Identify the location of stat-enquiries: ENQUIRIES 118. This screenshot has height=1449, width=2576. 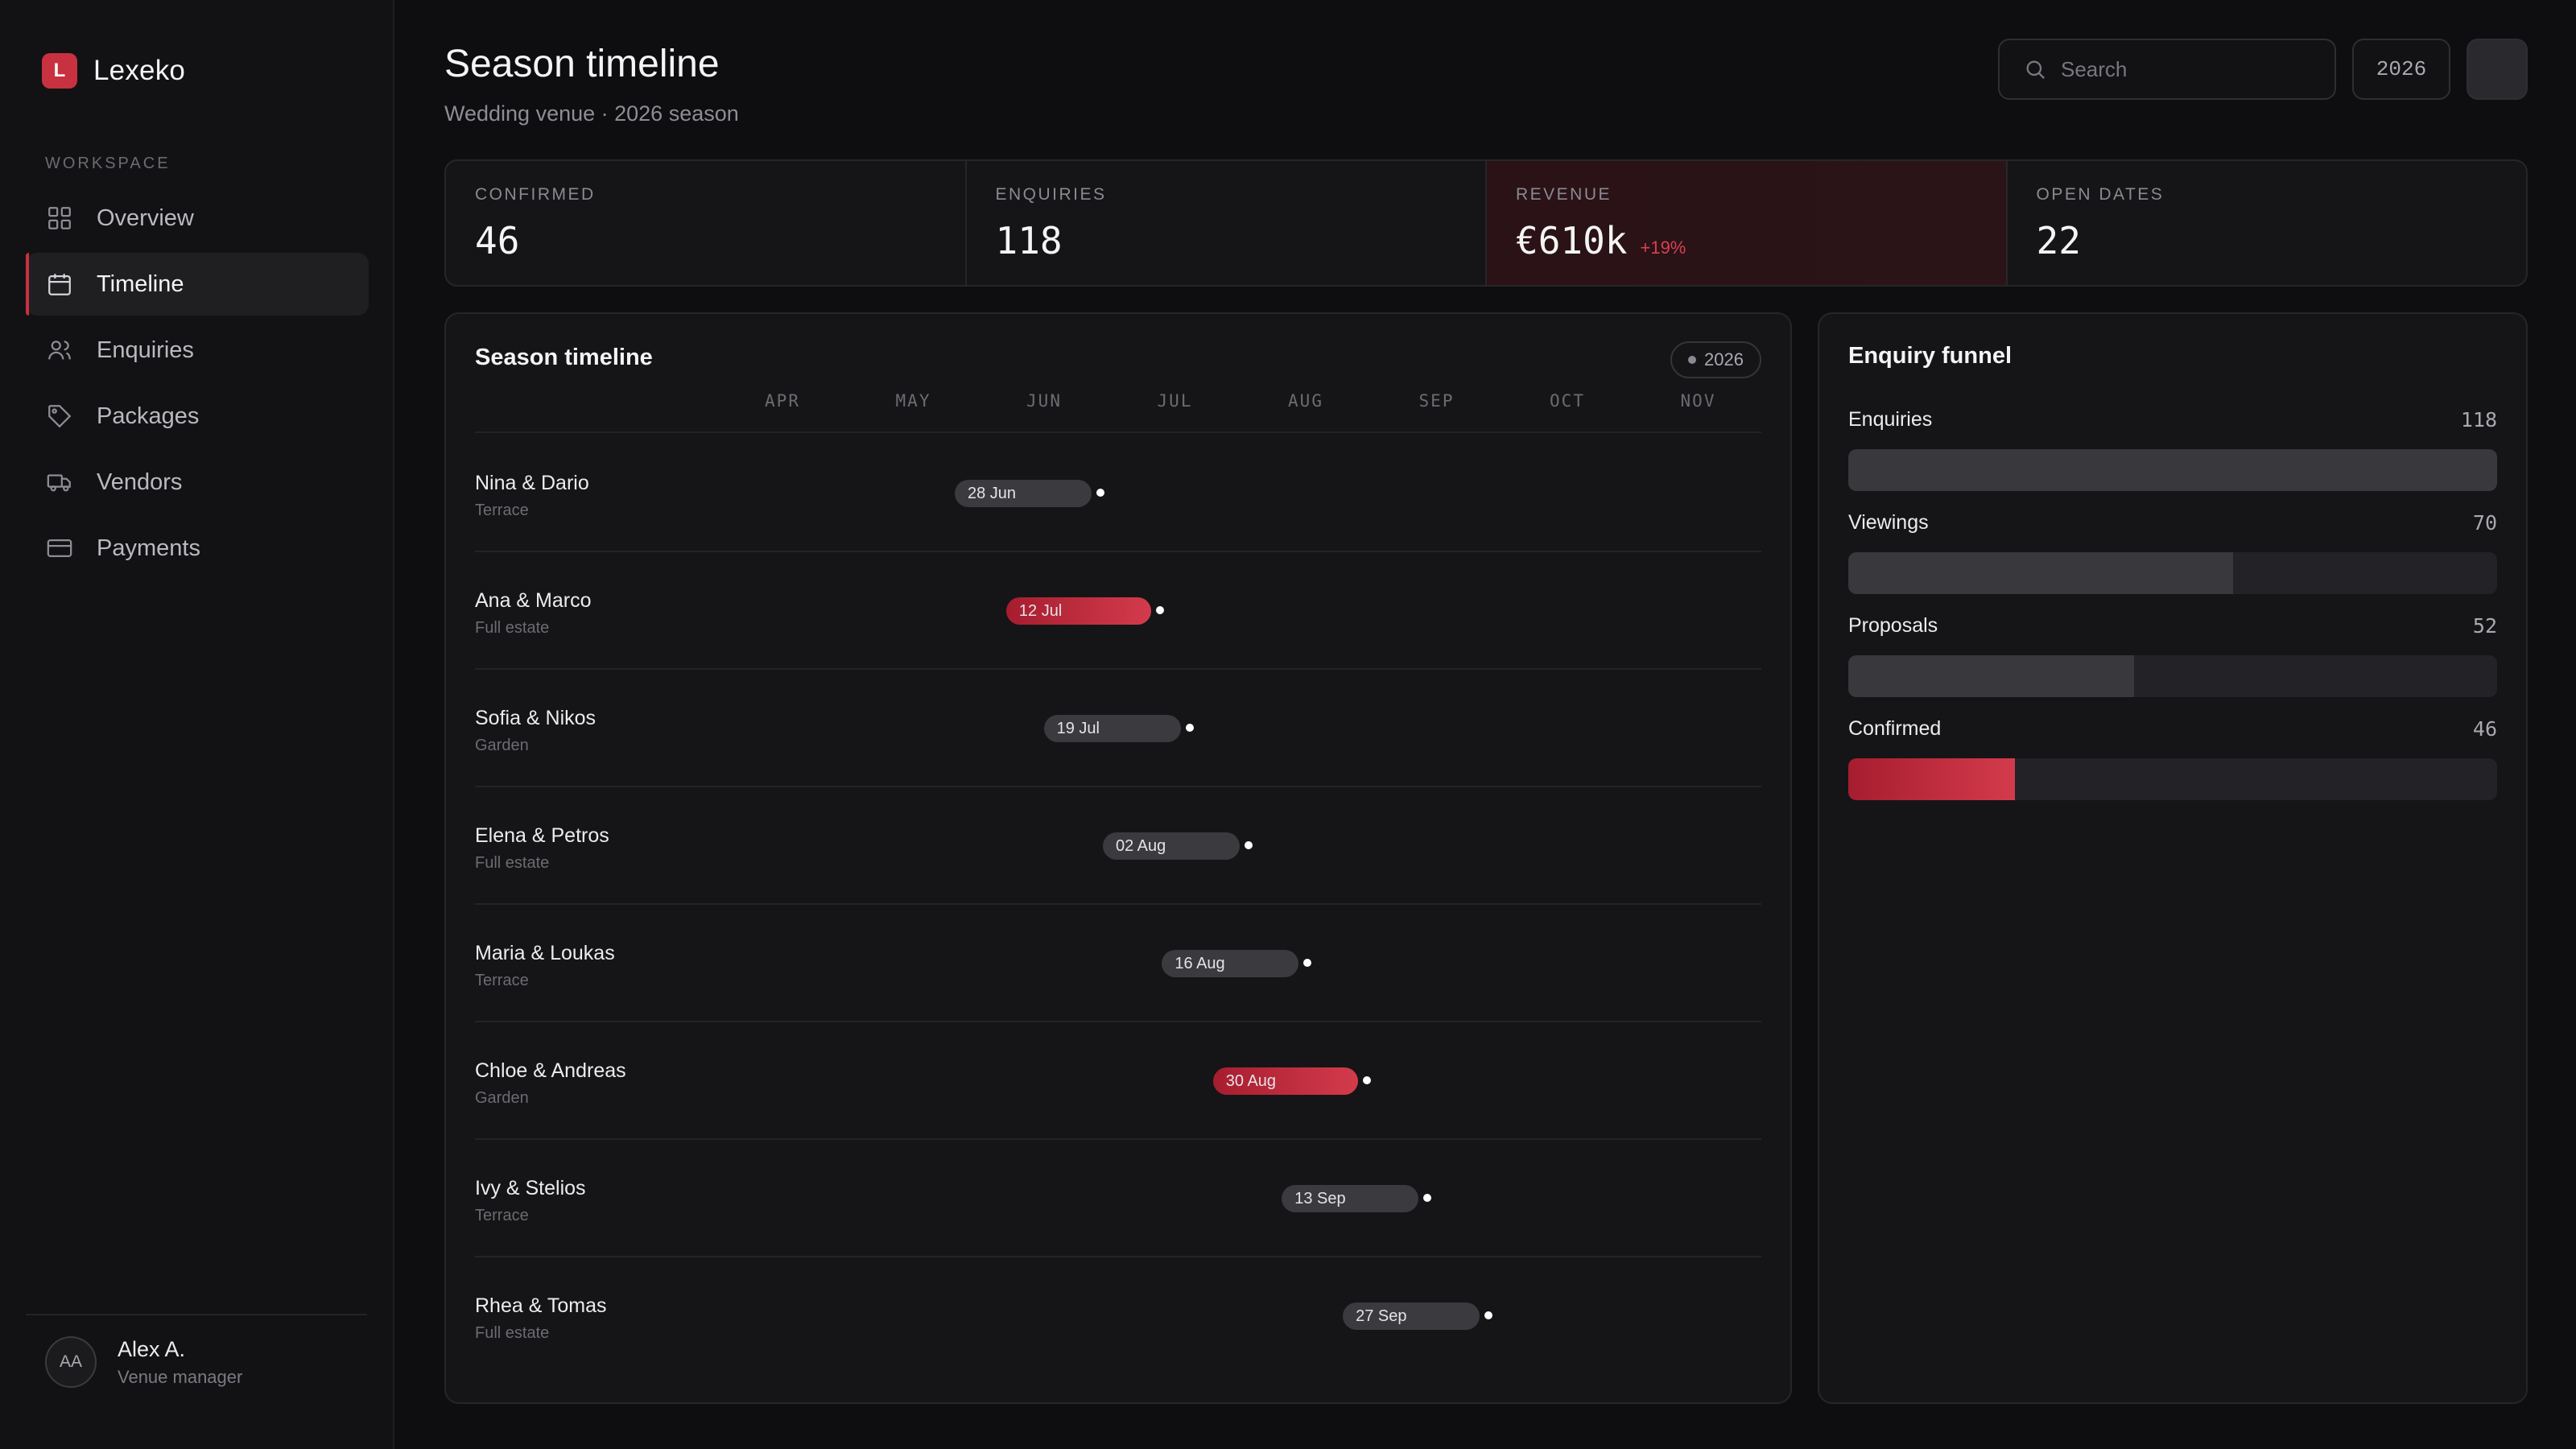
(1227, 223).